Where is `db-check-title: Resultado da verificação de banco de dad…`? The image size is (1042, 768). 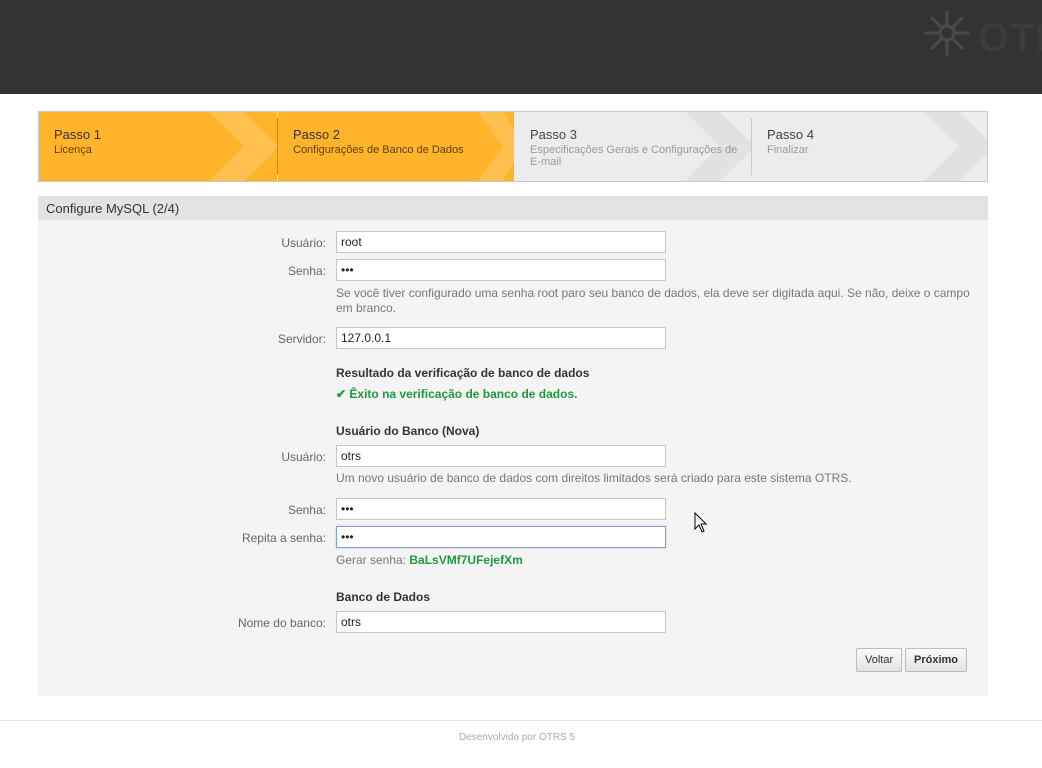 db-check-title: Resultado da verificação de banco de dad… is located at coordinates (463, 373).